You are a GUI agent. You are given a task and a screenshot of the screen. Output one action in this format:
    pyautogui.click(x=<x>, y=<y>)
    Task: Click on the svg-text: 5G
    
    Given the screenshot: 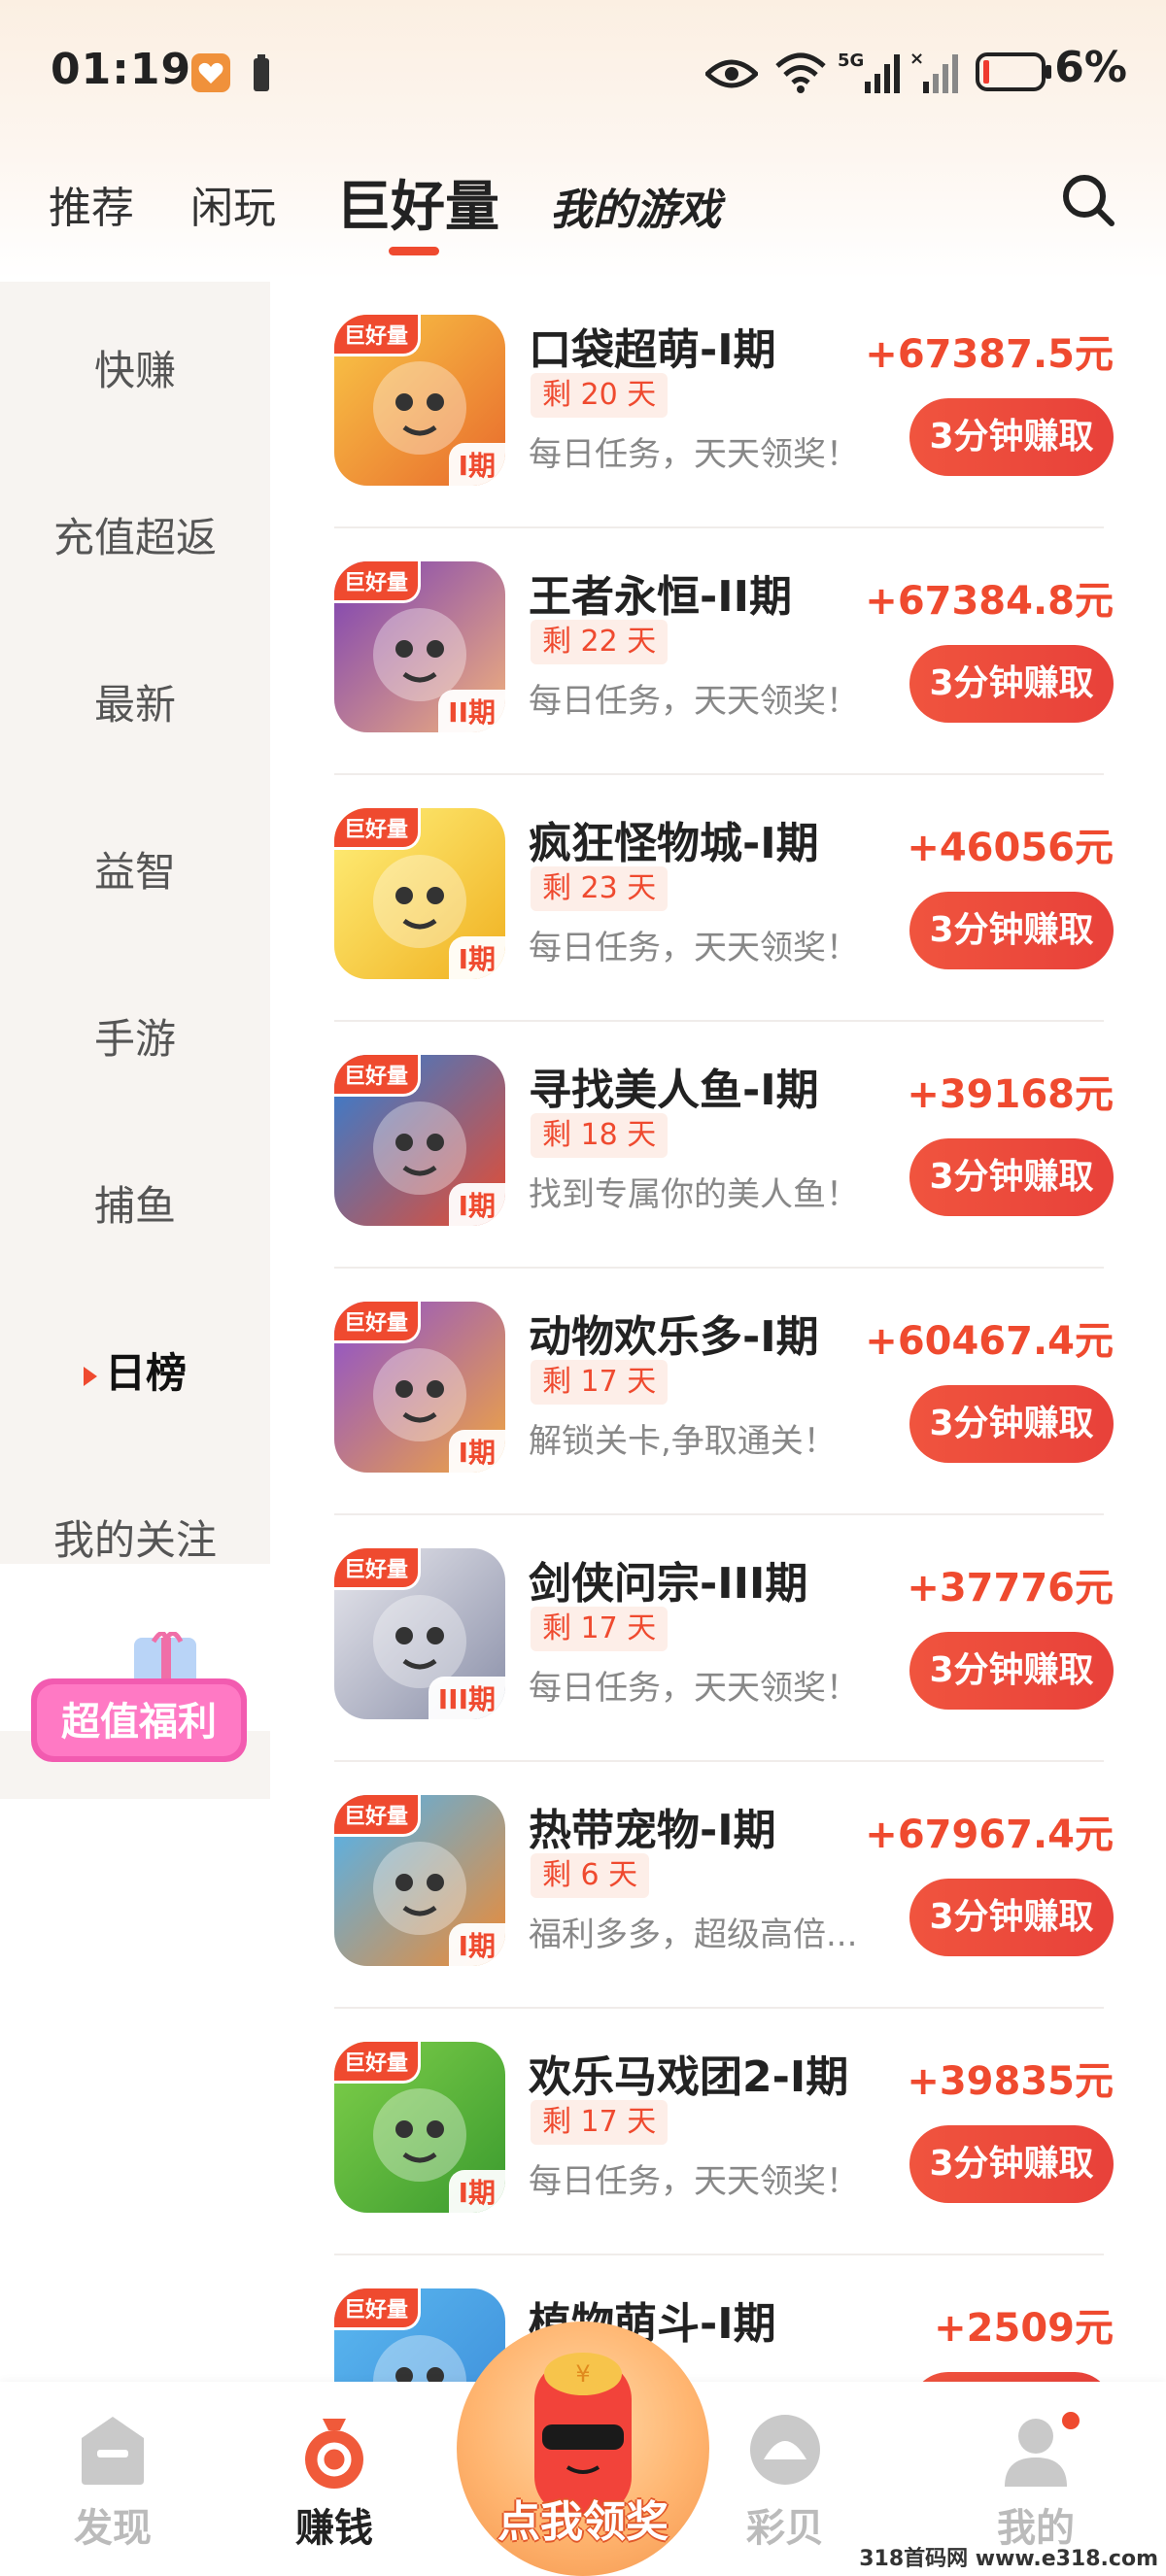 What is the action you would take?
    pyautogui.click(x=851, y=61)
    